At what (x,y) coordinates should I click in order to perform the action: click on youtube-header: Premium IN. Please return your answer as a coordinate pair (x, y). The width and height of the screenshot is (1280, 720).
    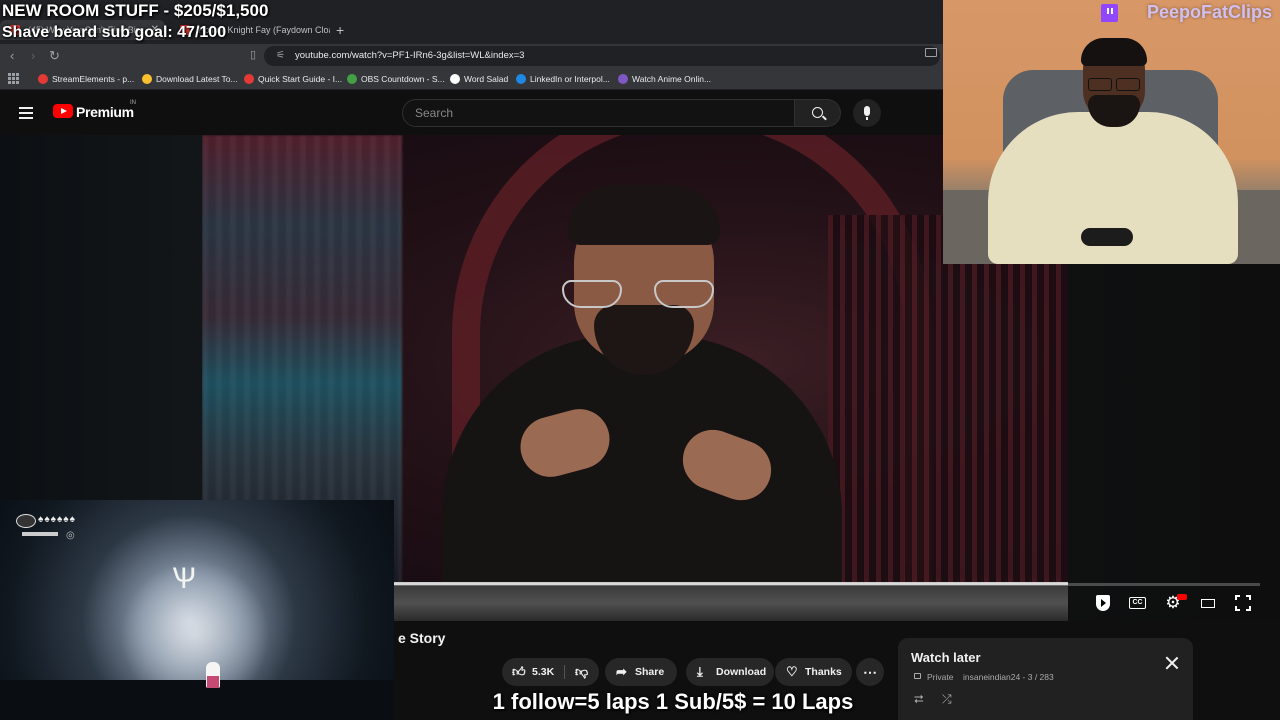
    Looking at the image, I should click on (471, 113).